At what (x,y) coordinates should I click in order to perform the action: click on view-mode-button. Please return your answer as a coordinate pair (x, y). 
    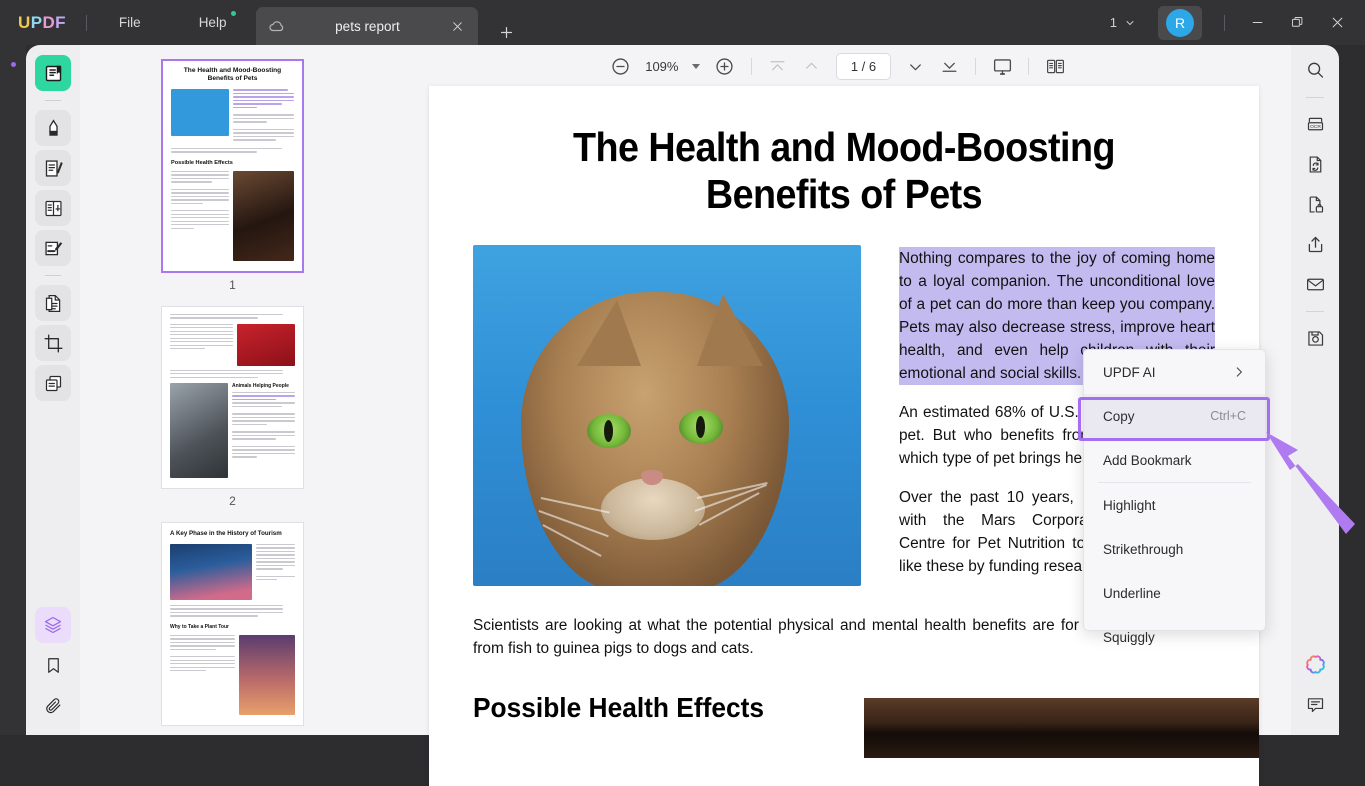
    Looking at the image, I should click on (1055, 66).